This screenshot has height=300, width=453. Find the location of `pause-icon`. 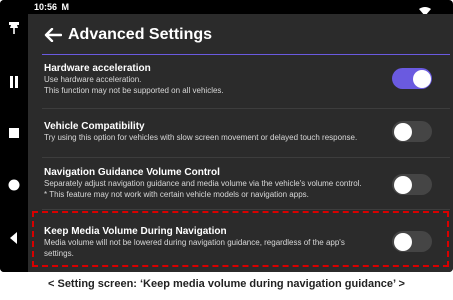

pause-icon is located at coordinates (14, 82).